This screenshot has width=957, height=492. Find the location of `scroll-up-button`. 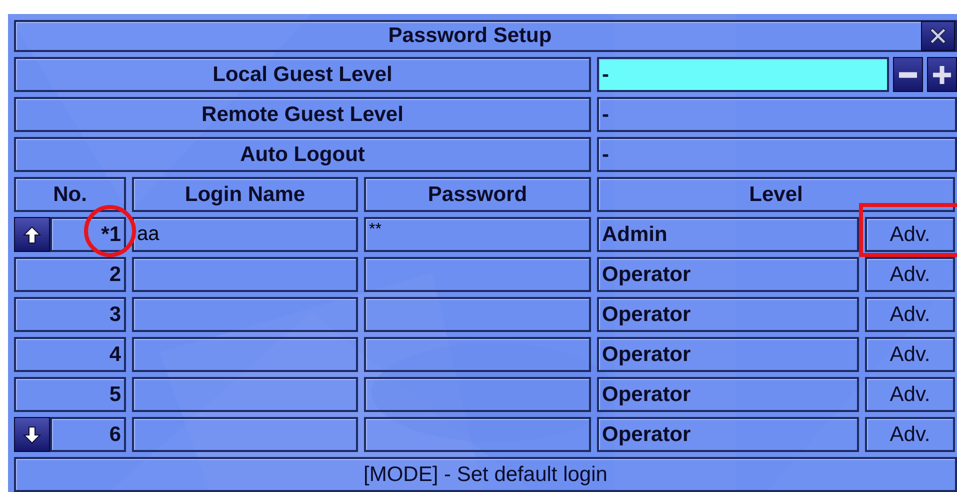

scroll-up-button is located at coordinates (32, 234).